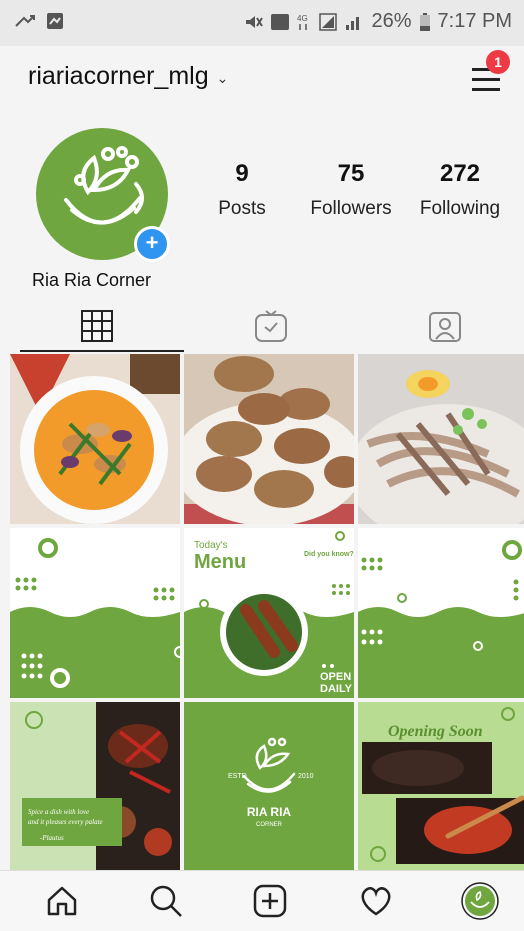  I want to click on posts-count: 9, so click(242, 173).